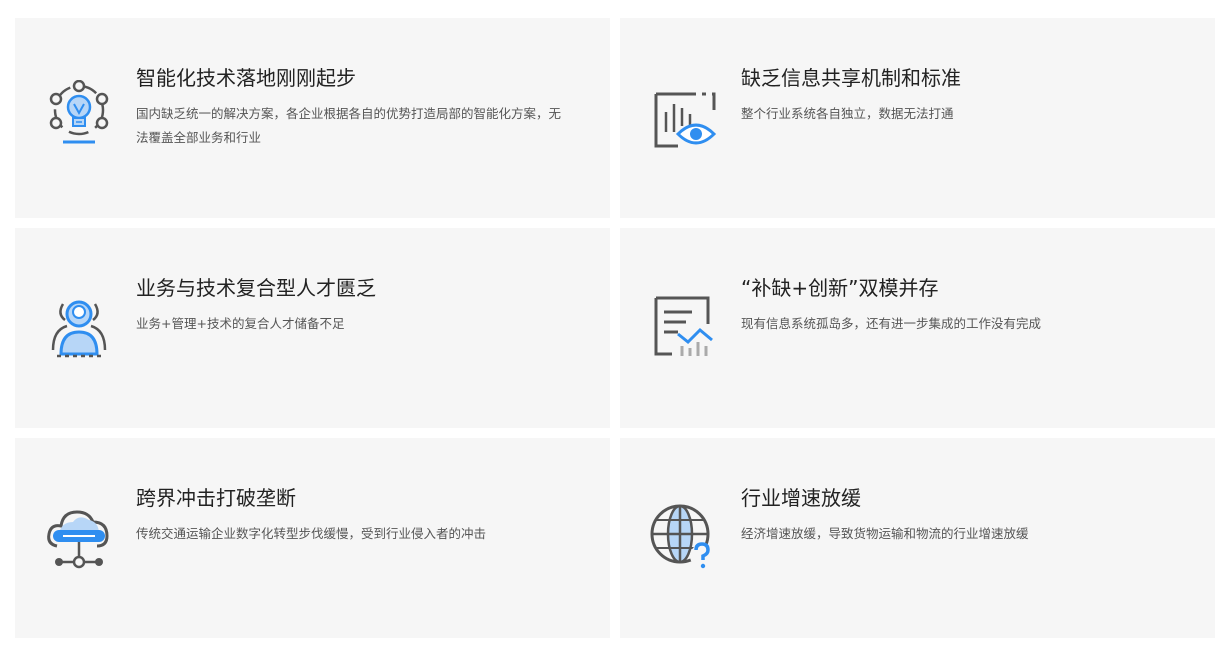 The width and height of the screenshot is (1227, 666). I want to click on chart-eye-icon, so click(684, 116).